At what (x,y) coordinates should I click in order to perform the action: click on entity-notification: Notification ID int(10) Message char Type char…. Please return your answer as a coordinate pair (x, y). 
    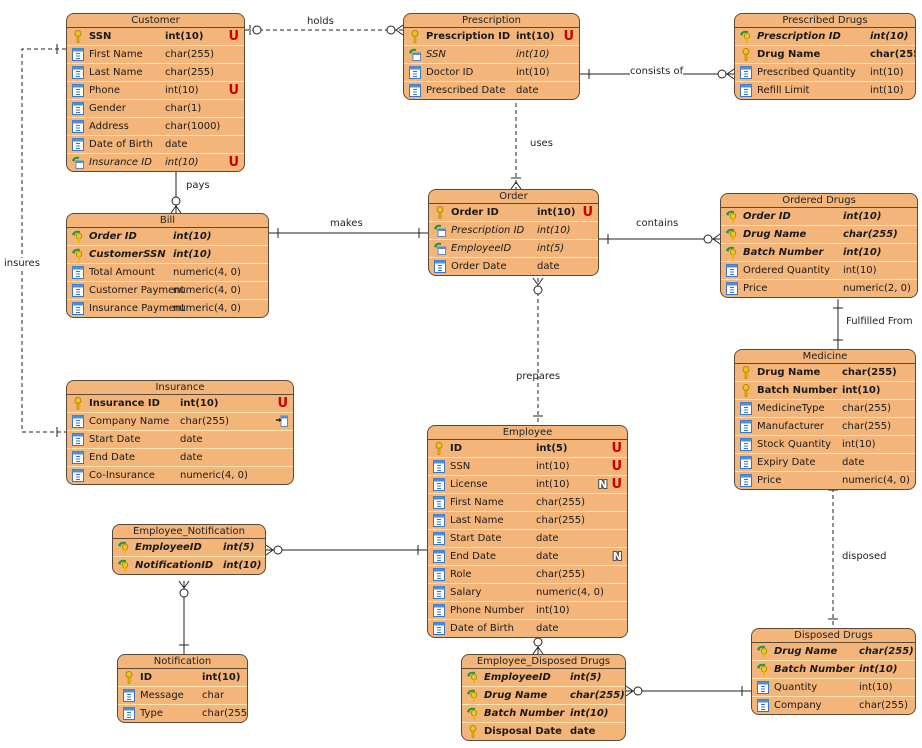
    Looking at the image, I should click on (182, 688).